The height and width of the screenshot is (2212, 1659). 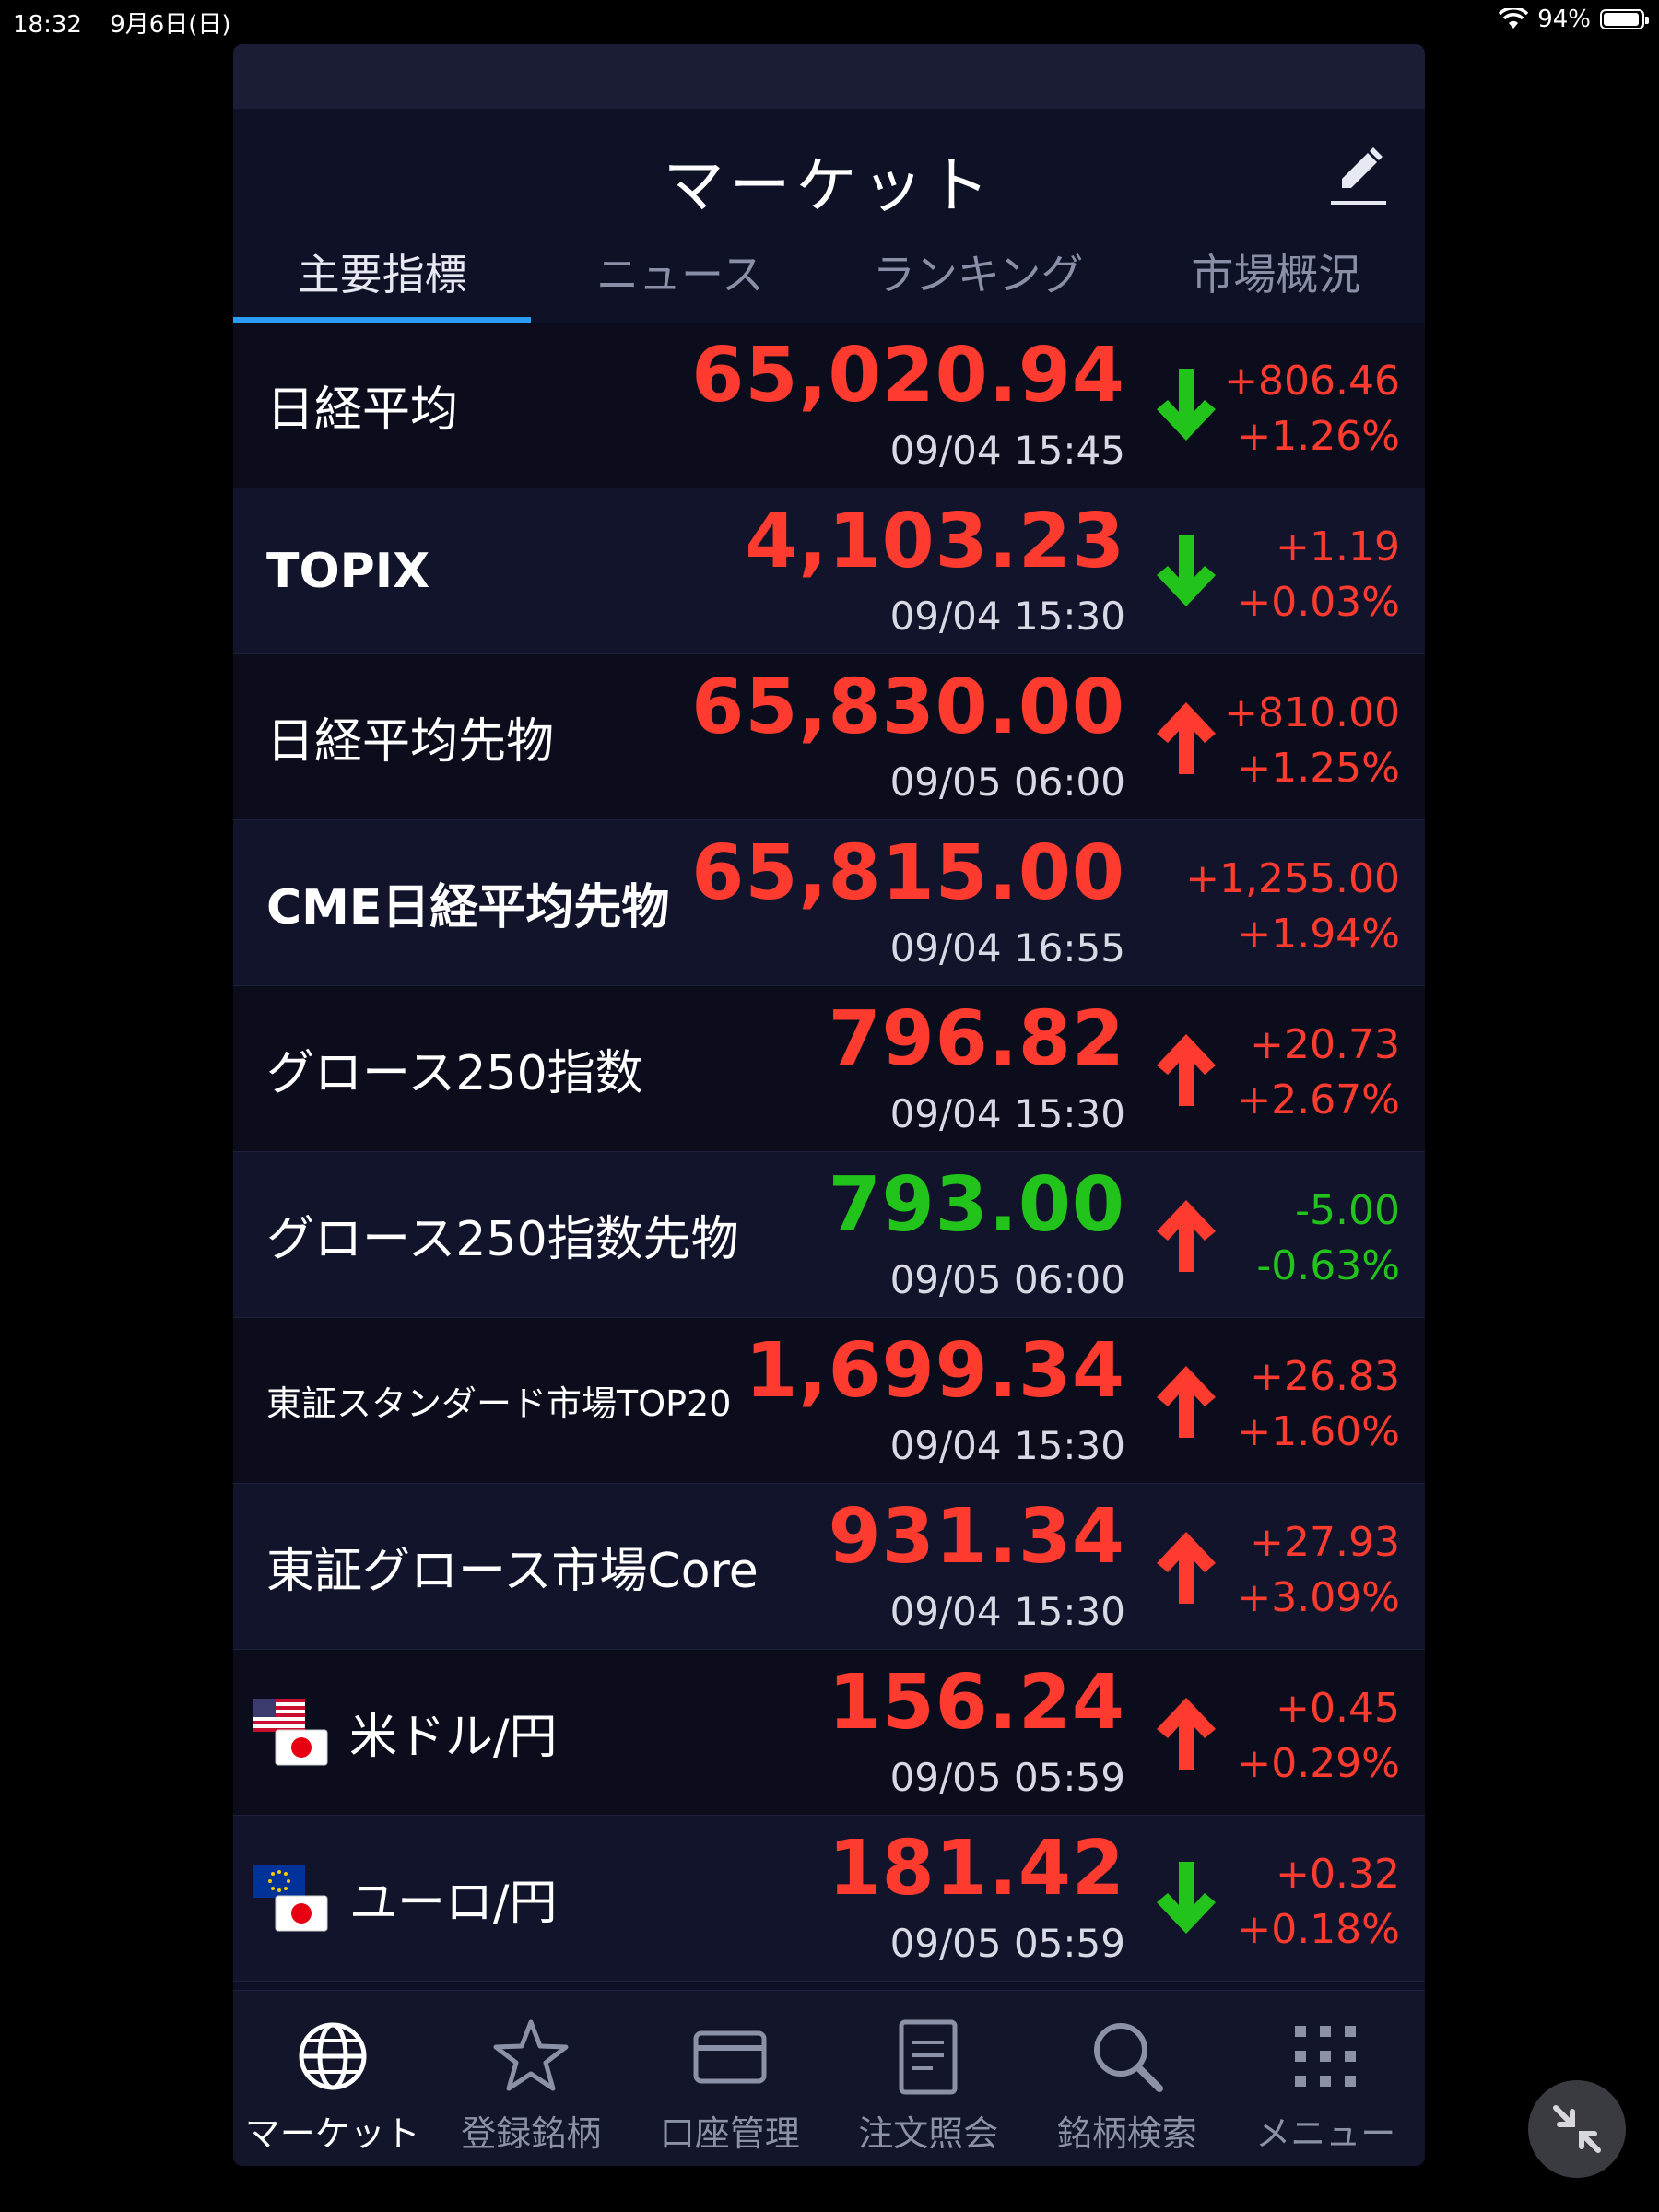 What do you see at coordinates (1318, 436) in the screenshot?
I see `indicator-percent: +1.26%` at bounding box center [1318, 436].